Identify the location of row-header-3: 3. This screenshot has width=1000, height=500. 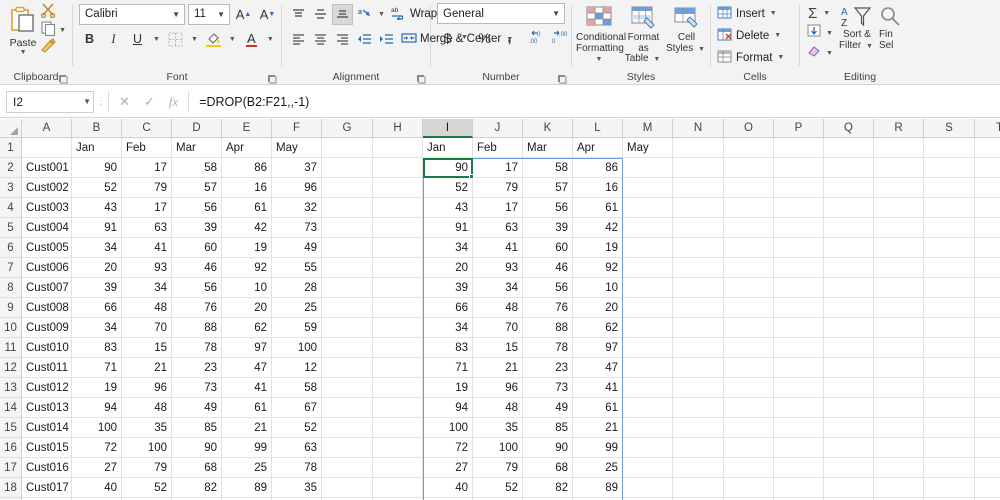
(11, 188).